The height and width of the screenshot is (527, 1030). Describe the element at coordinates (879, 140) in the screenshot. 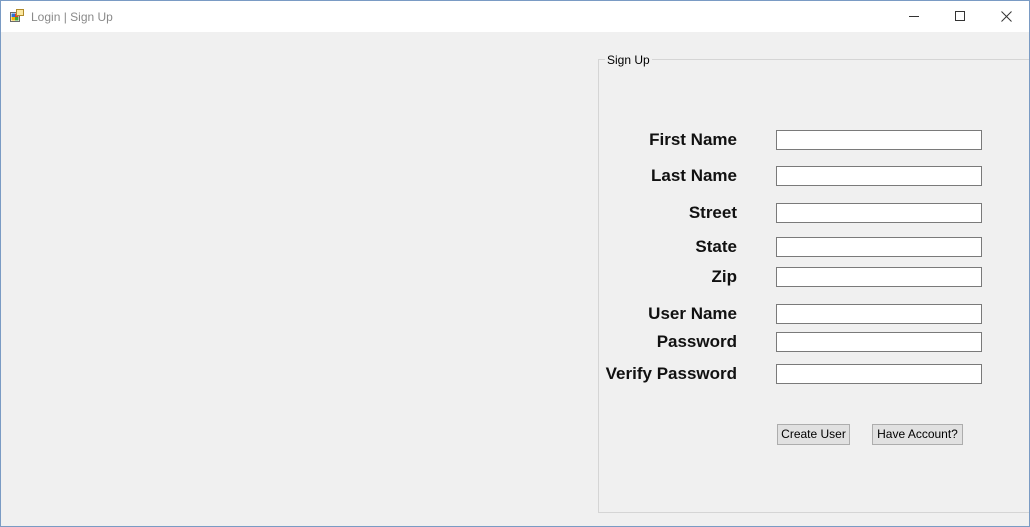

I see `first-name-input` at that location.